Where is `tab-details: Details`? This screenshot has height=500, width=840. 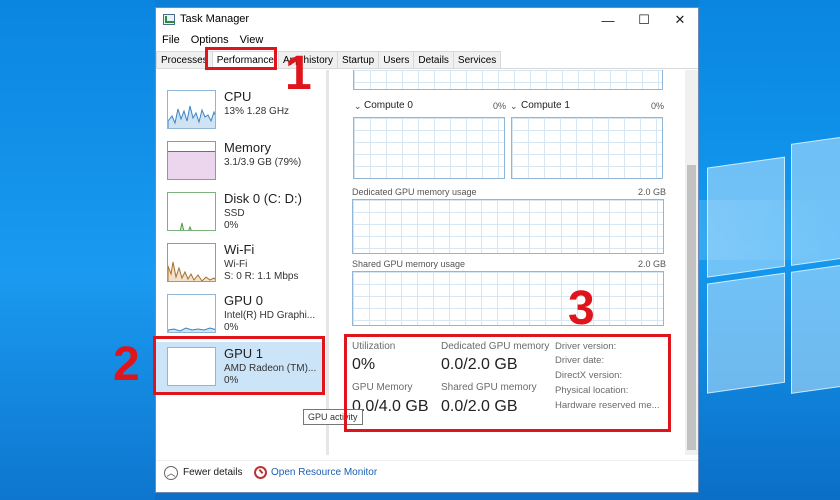
tab-details: Details is located at coordinates (433, 59).